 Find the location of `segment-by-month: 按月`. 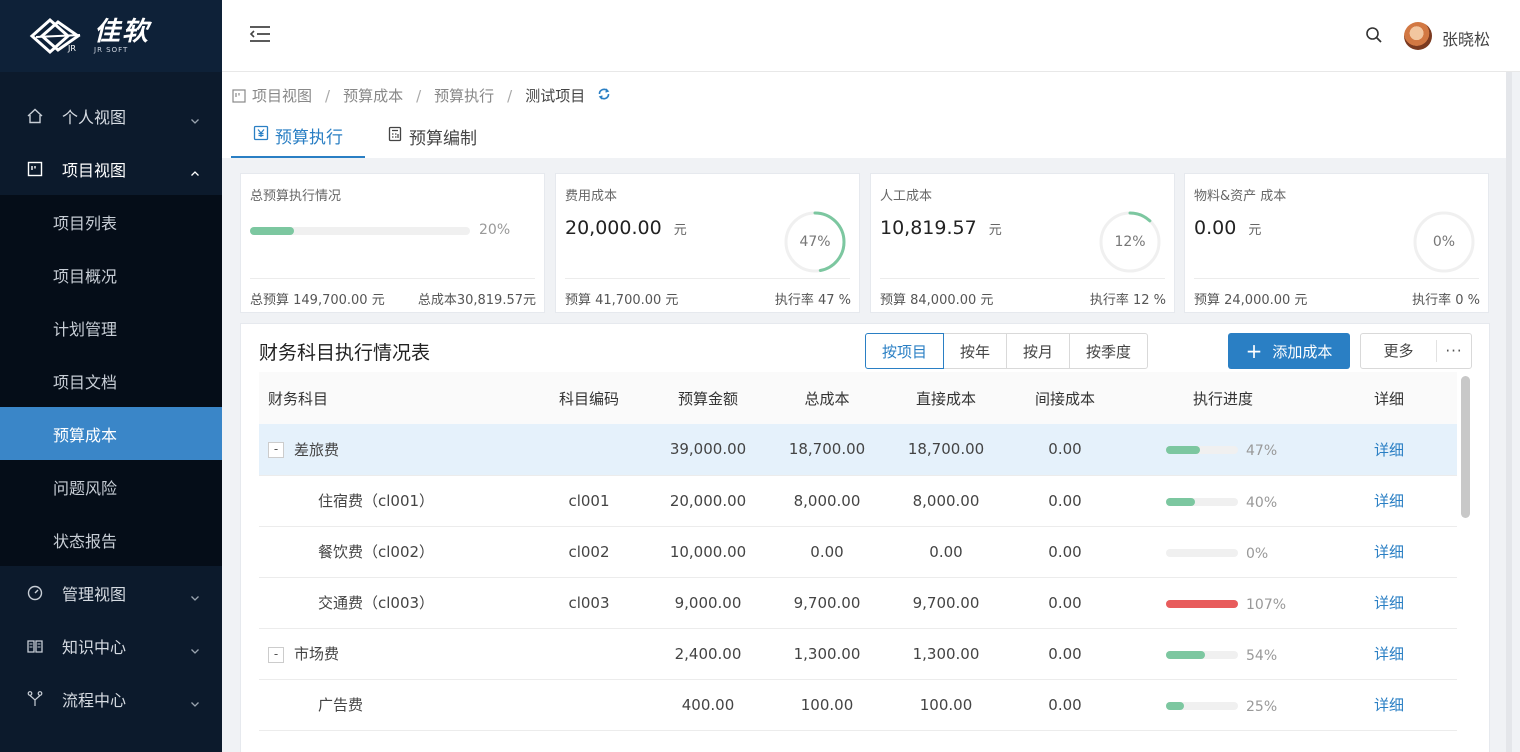

segment-by-month: 按月 is located at coordinates (1038, 351).